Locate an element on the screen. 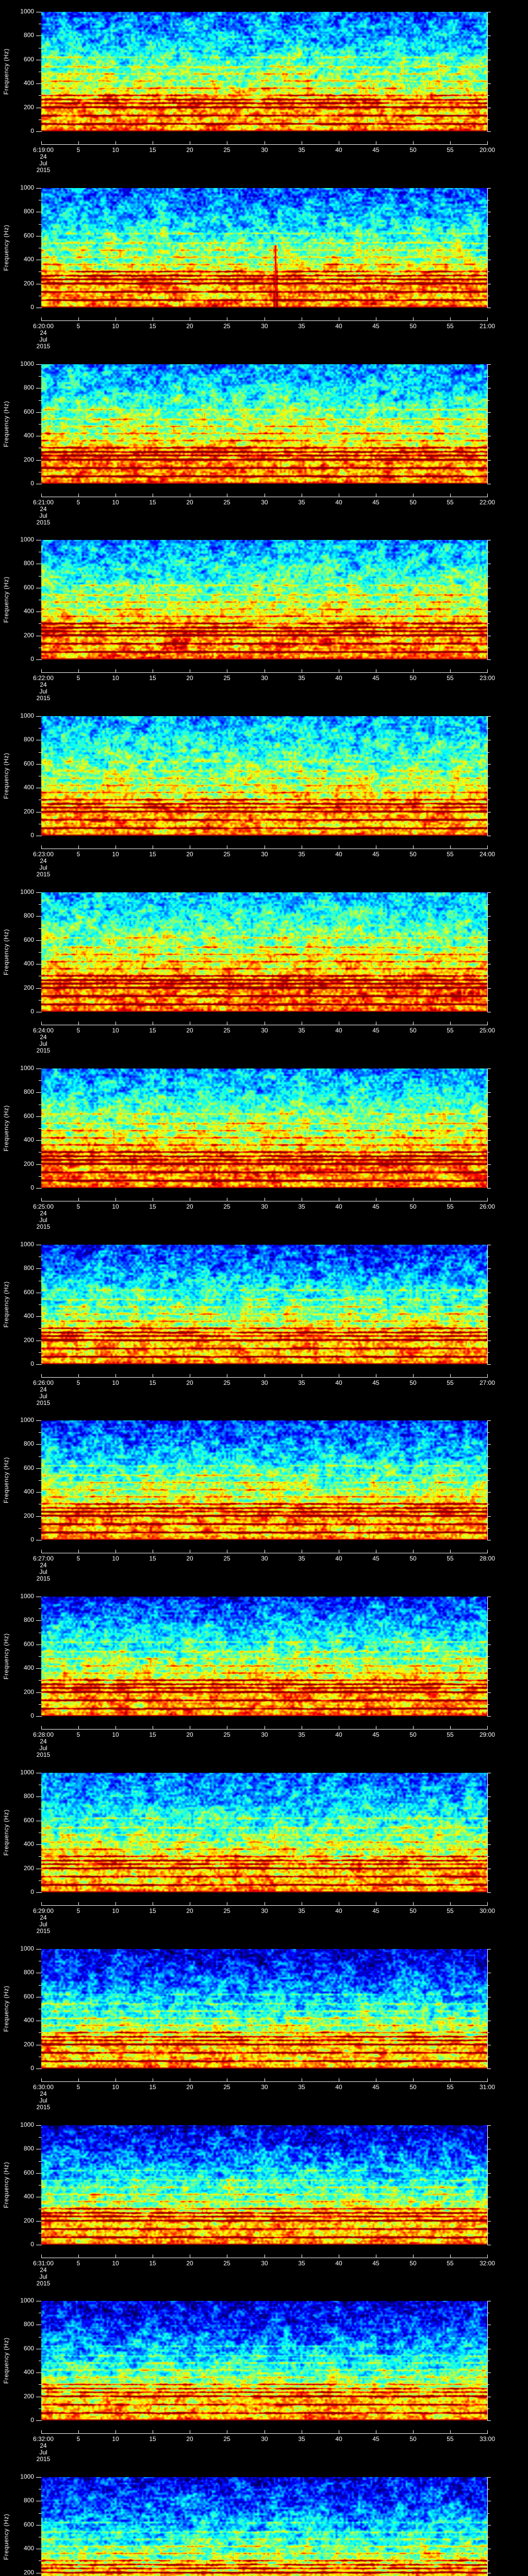 This screenshot has height=2576, width=528. end-time-label: 31:00 is located at coordinates (487, 2087).